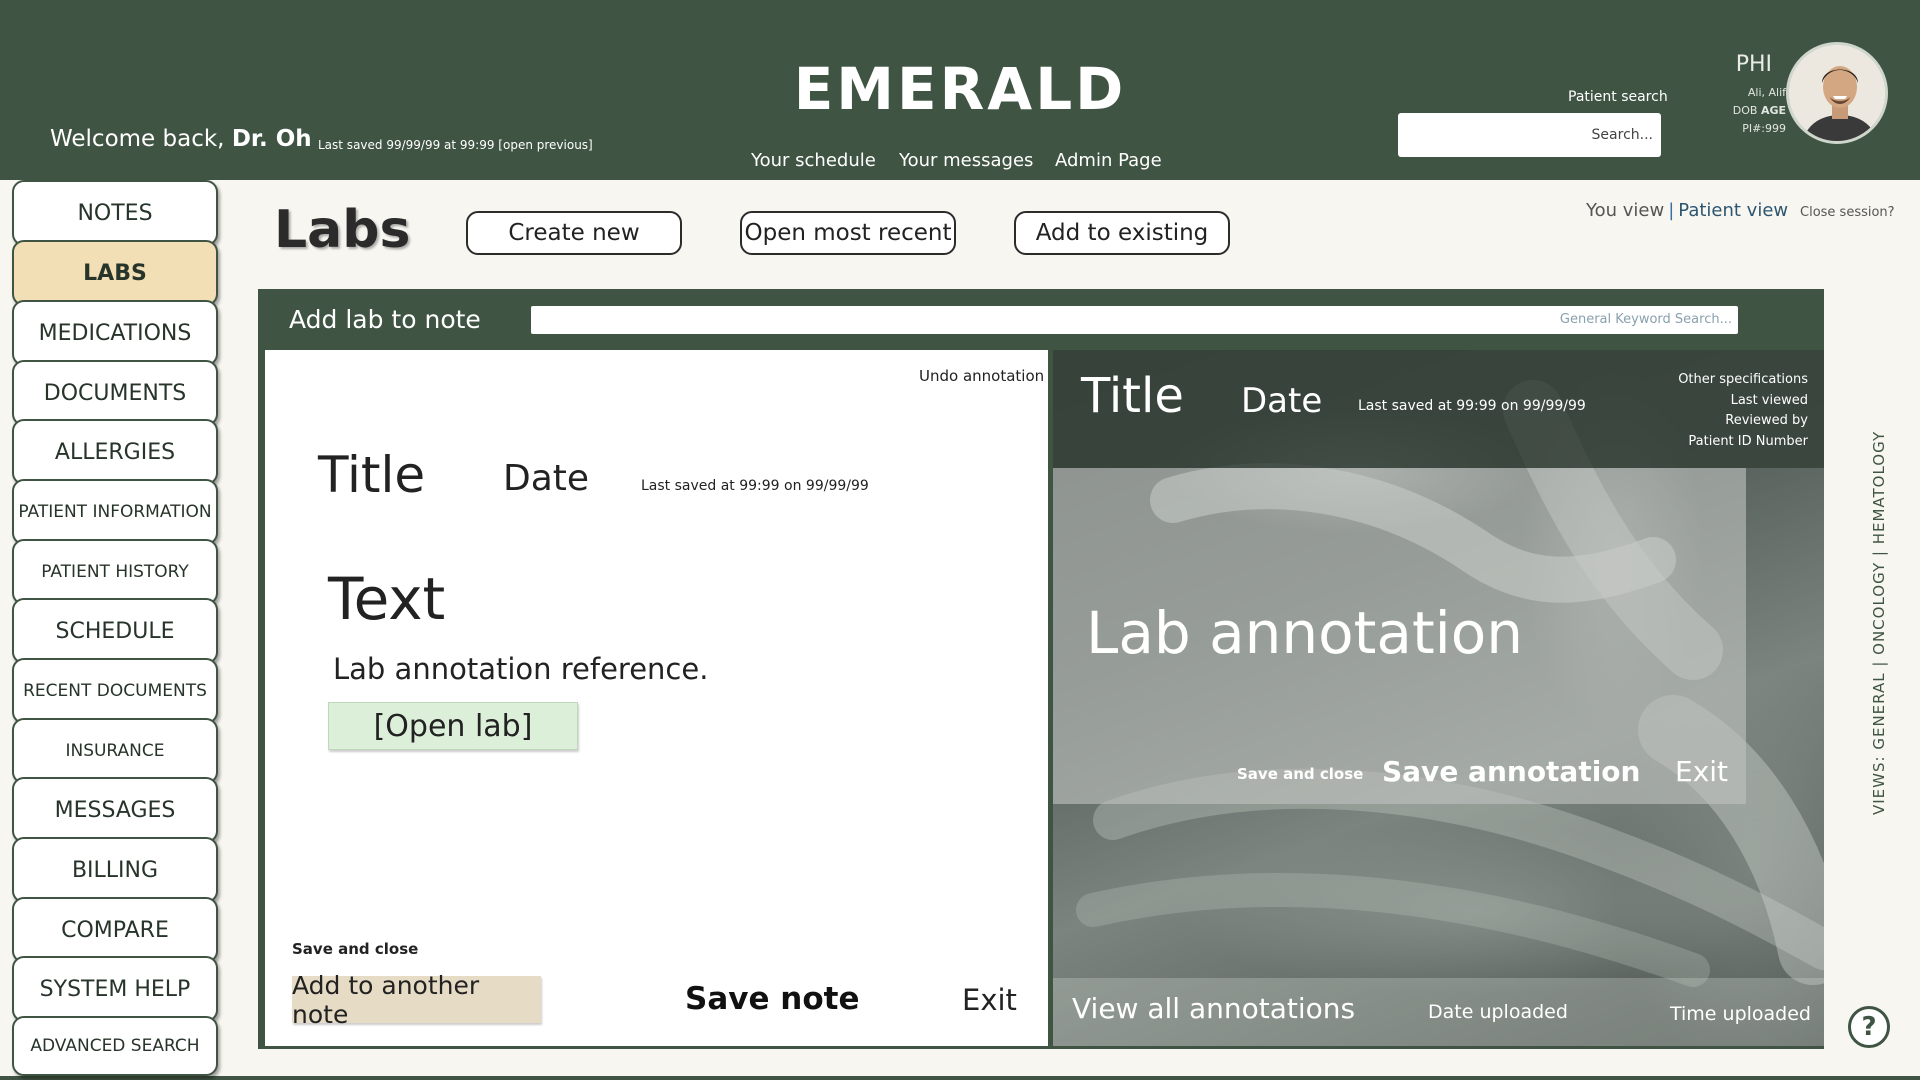 Image resolution: width=1920 pixels, height=1080 pixels. Describe the element at coordinates (115, 572) in the screenshot. I see `sidebar-item-patient-history: PATIENT HISTORY` at that location.